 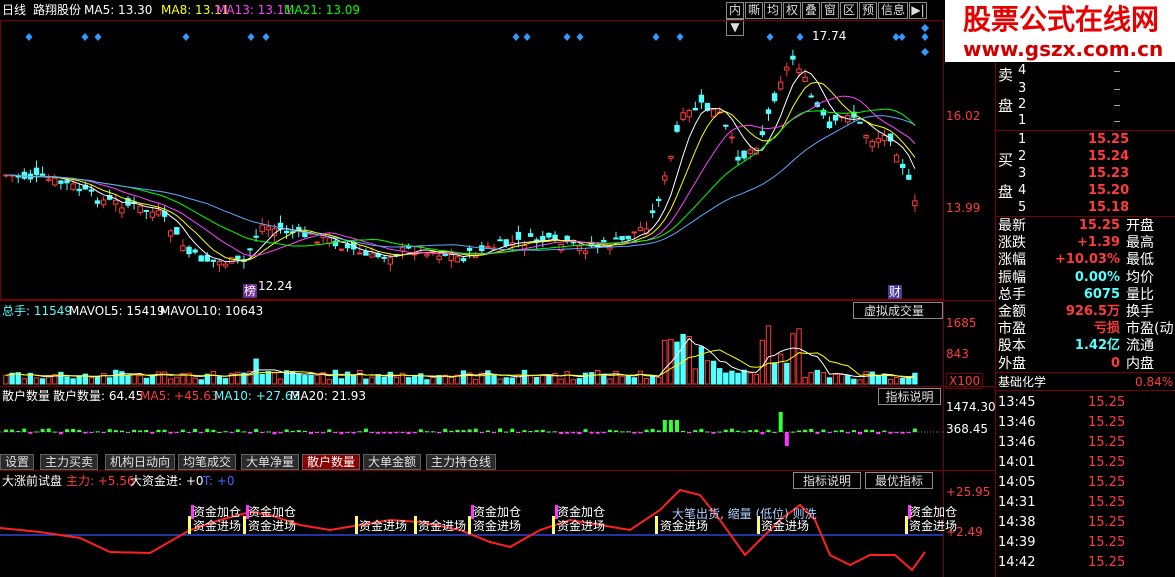 I want to click on tab-institution: 机构日动向, so click(x=140, y=462).